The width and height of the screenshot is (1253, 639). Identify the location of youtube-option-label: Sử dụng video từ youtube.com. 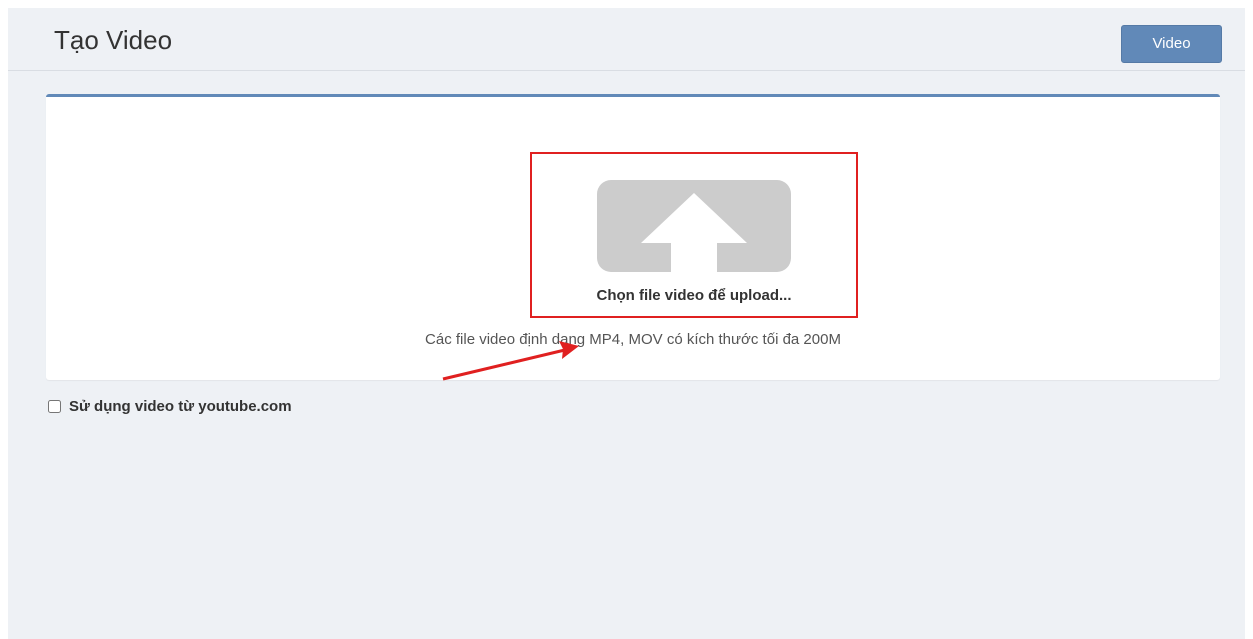
(180, 406).